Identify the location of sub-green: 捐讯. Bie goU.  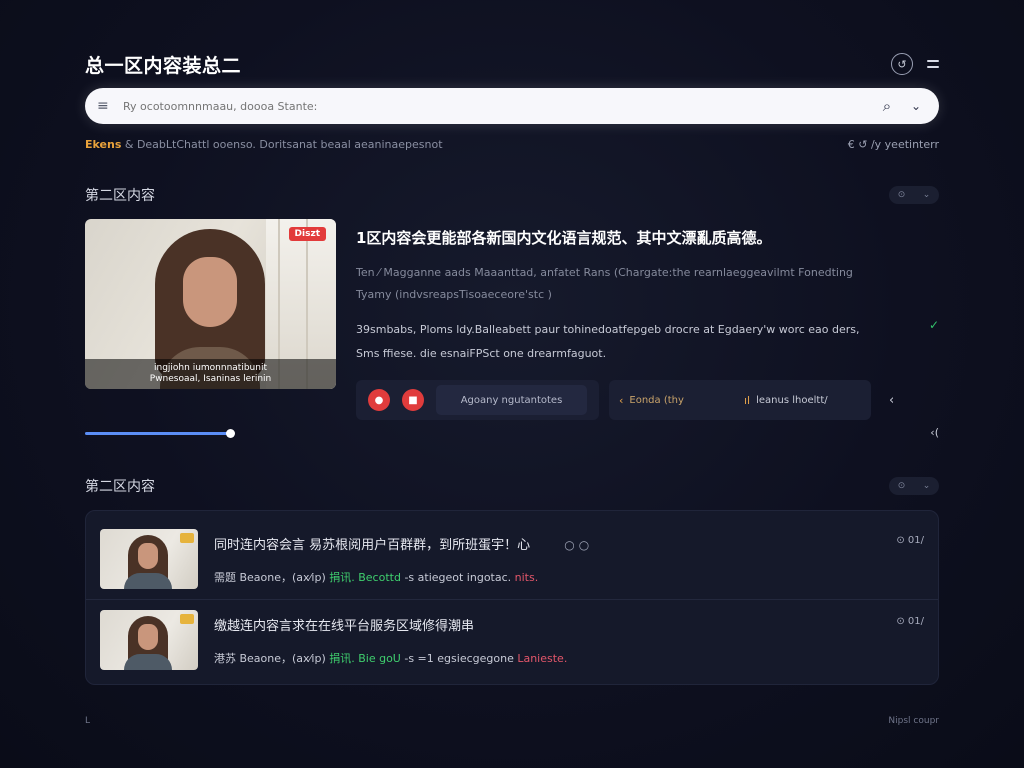
(365, 658).